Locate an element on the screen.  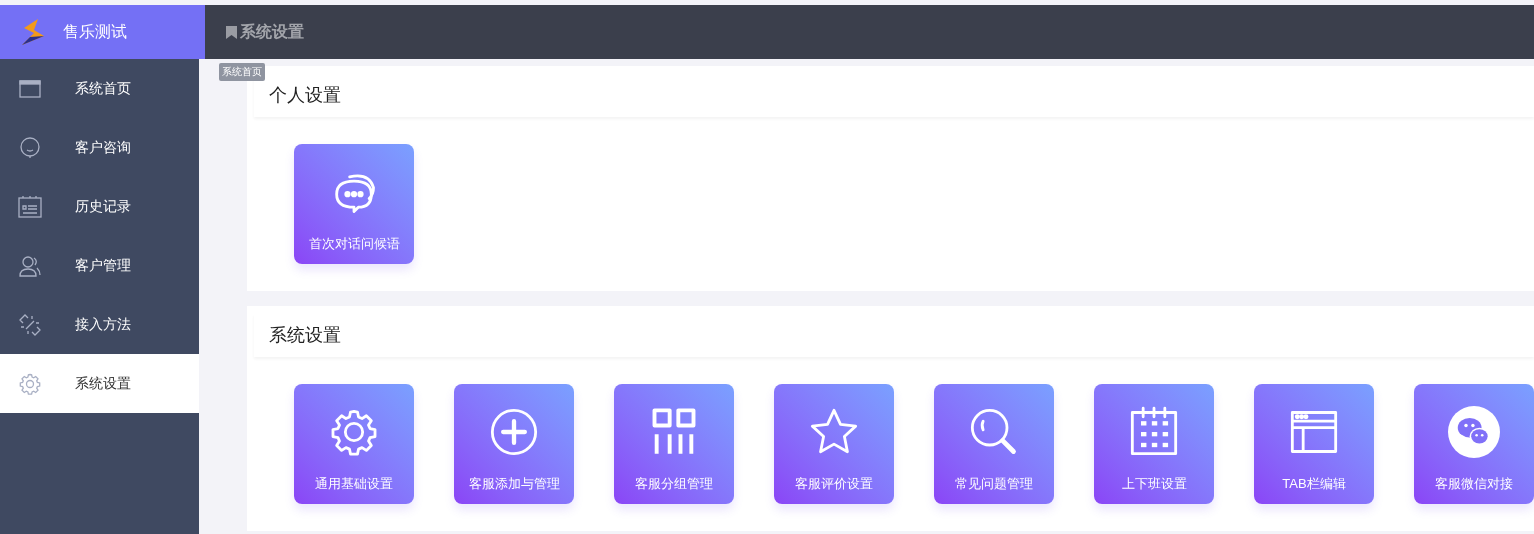
sidebar-item: 客户咨询 is located at coordinates (99, 147).